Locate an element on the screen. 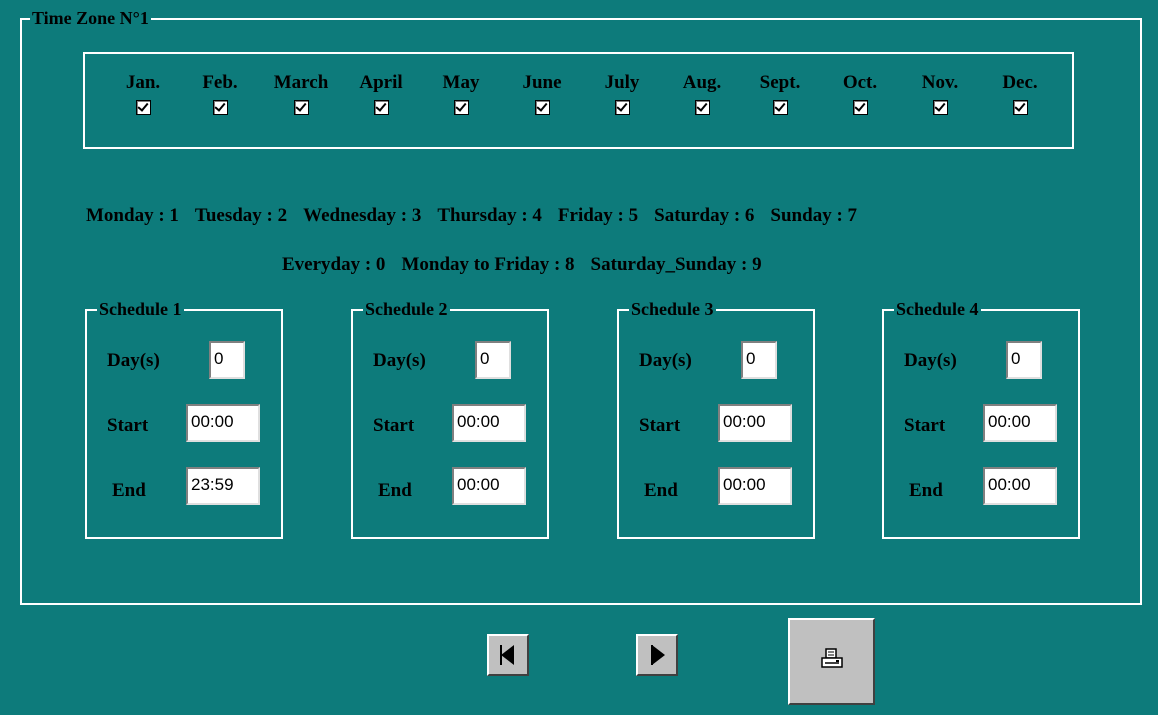 The width and height of the screenshot is (1158, 715). month-9: Oct. is located at coordinates (860, 96).